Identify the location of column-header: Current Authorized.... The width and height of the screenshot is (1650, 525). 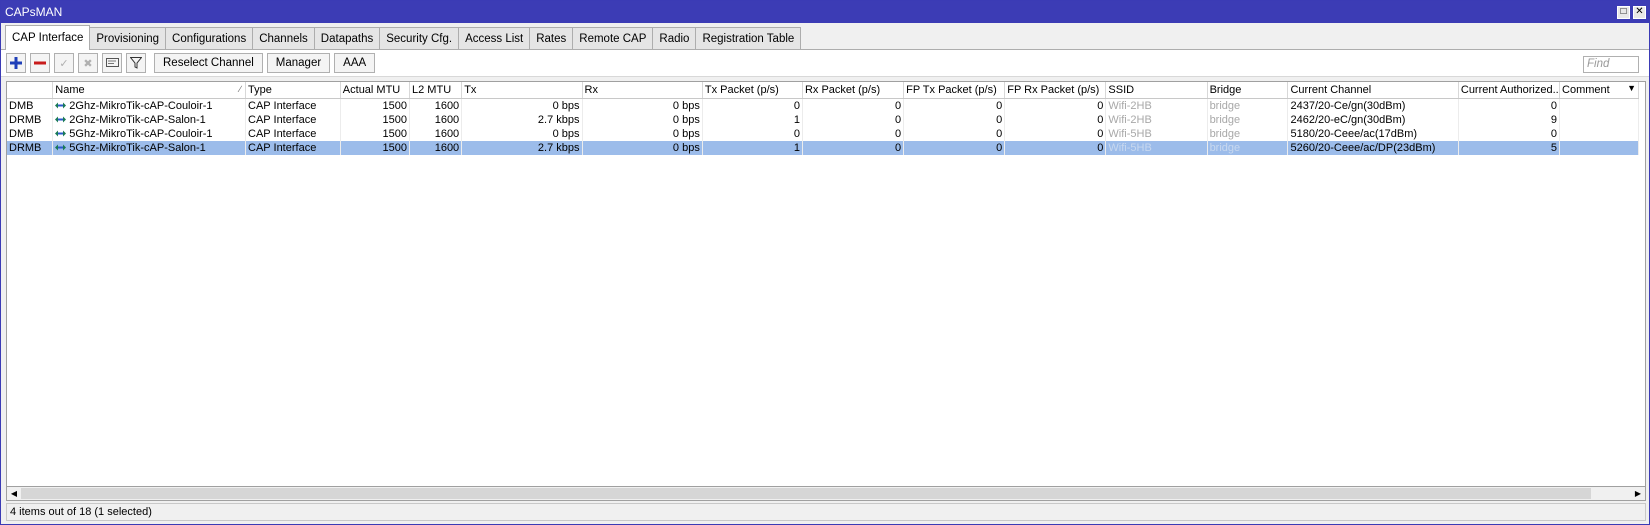
(1509, 90).